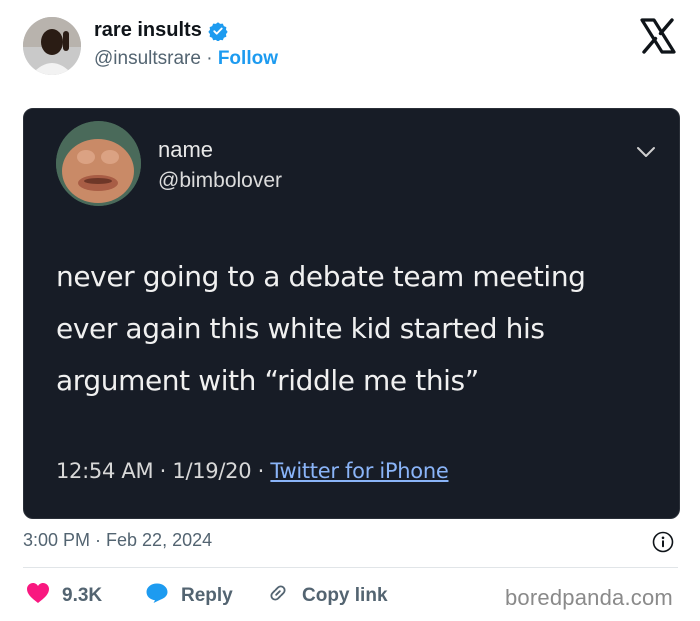 This screenshot has width=700, height=621. I want to click on reply-button: Reply, so click(189, 596).